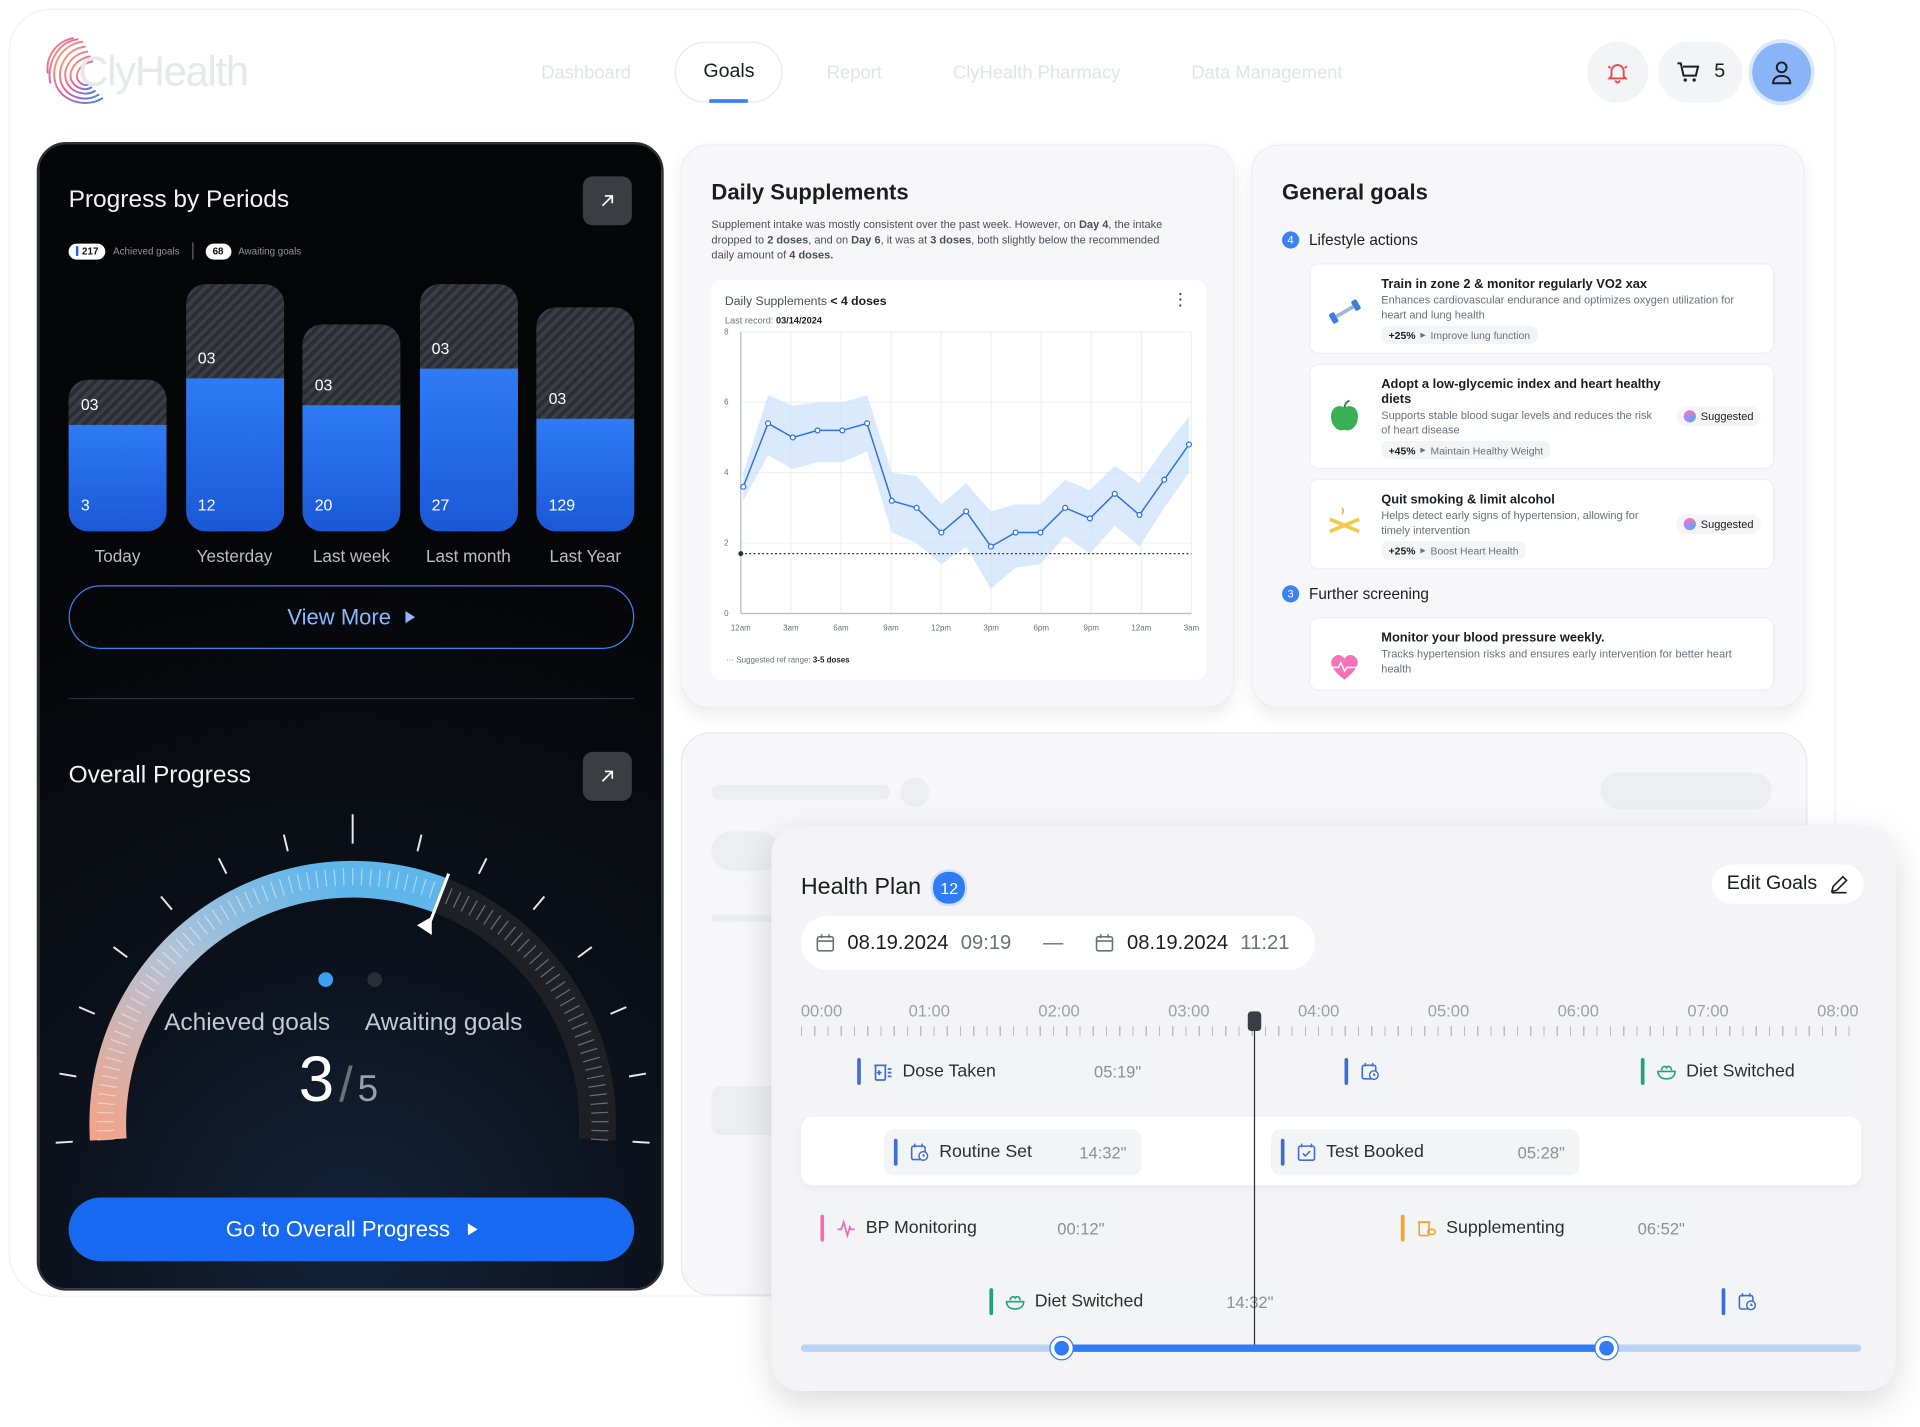  Describe the element at coordinates (897, 942) in the screenshot. I see `start-date: 08.19.2024` at that location.